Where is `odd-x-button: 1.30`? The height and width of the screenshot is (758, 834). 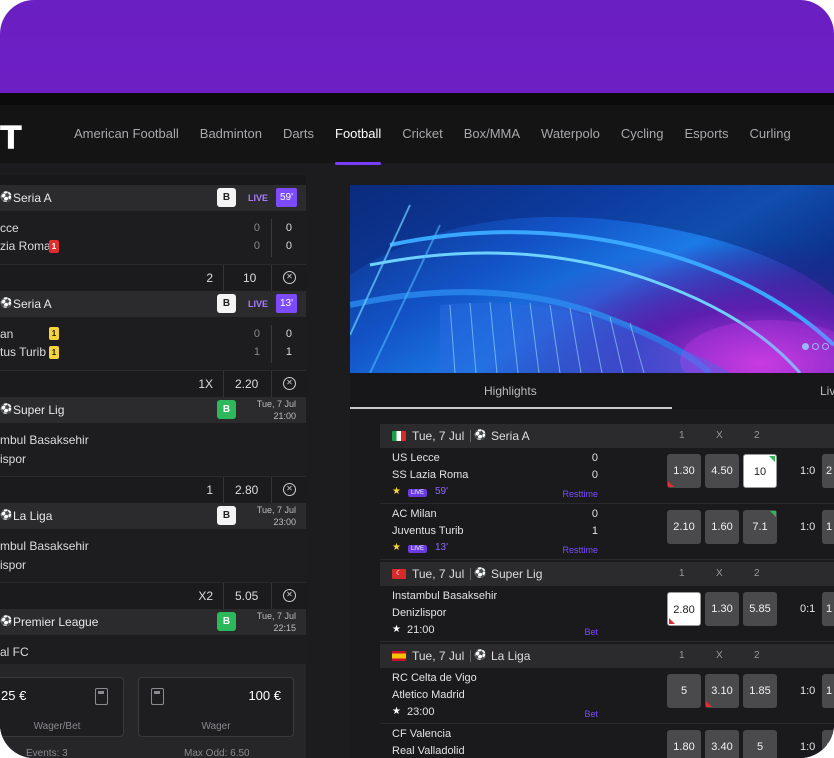 odd-x-button: 1.30 is located at coordinates (722, 609).